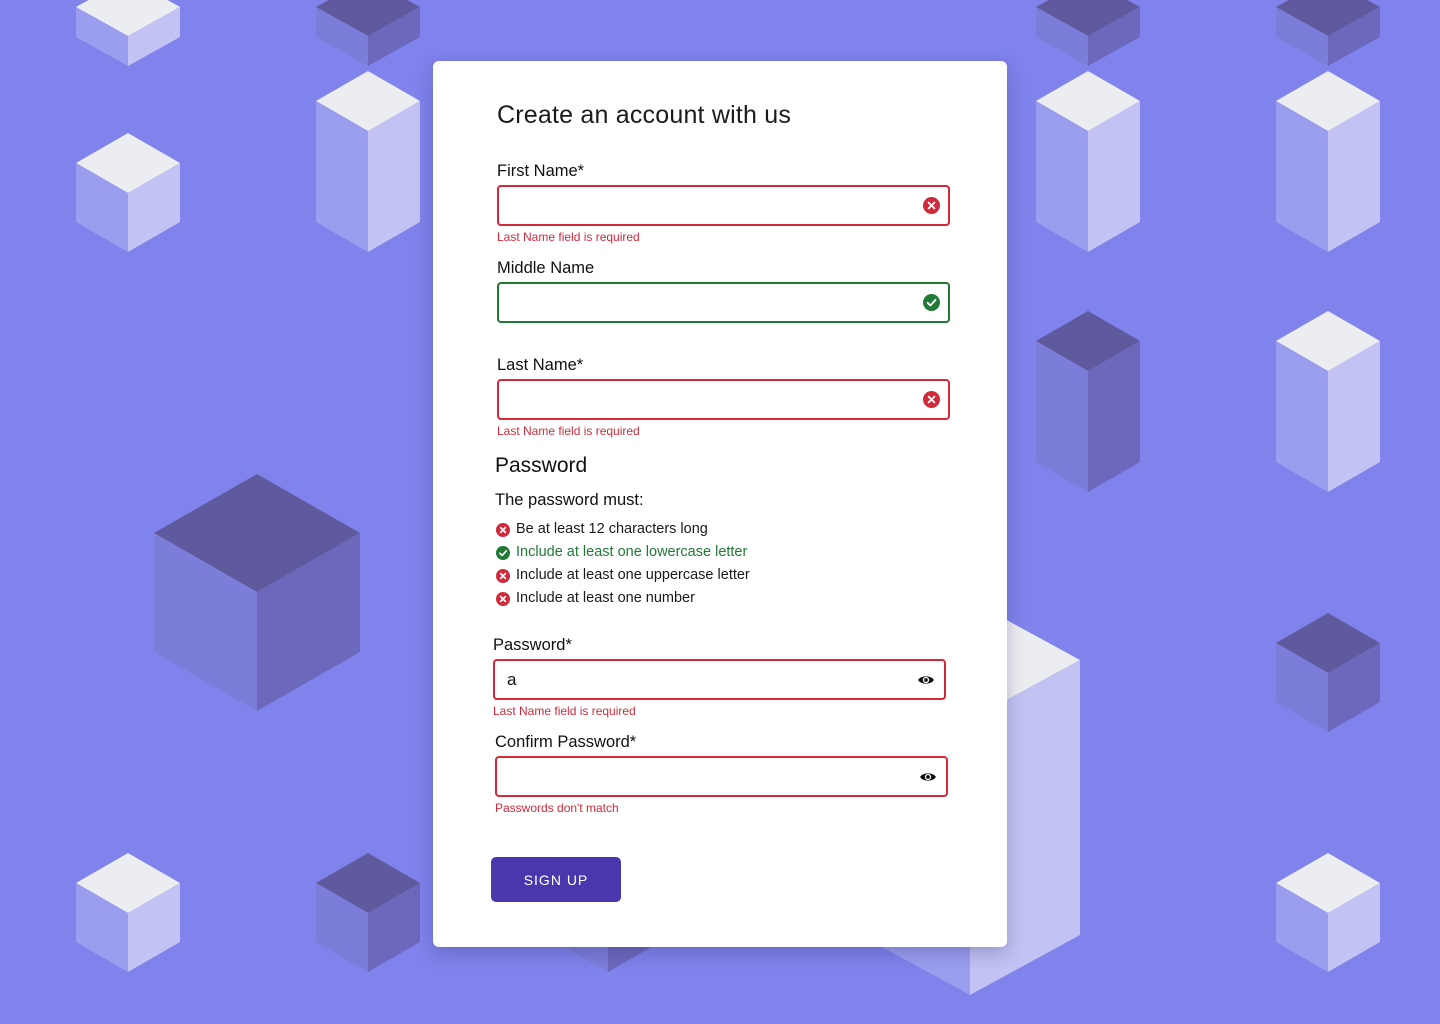 The height and width of the screenshot is (1024, 1440). What do you see at coordinates (632, 552) in the screenshot?
I see `password-rule-text: Include at least one lowercase letter` at bounding box center [632, 552].